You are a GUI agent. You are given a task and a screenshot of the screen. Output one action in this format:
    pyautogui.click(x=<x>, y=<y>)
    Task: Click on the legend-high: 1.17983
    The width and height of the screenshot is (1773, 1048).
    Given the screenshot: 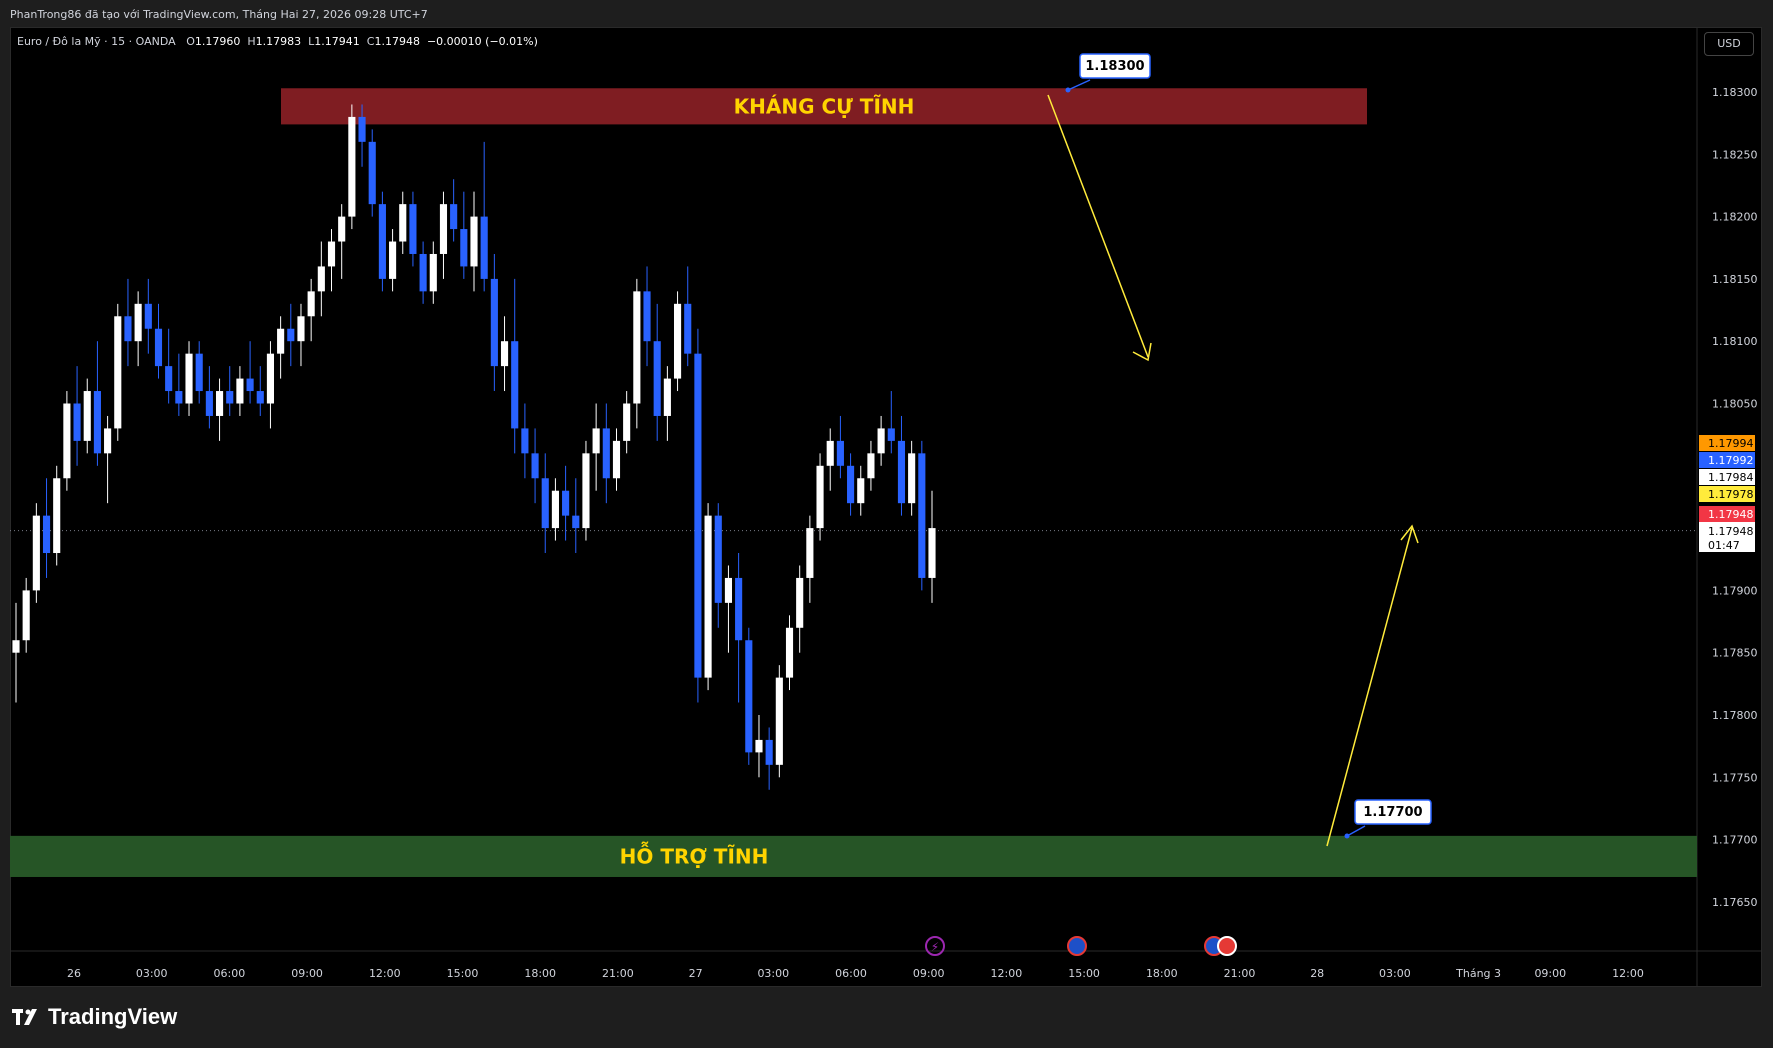 What is the action you would take?
    pyautogui.click(x=278, y=41)
    